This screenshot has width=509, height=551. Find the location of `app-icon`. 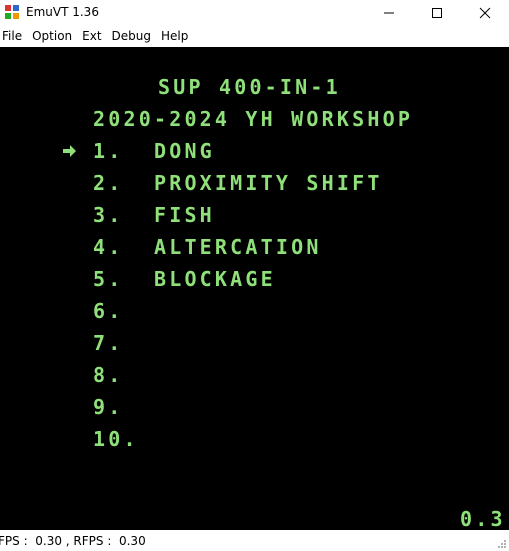

app-icon is located at coordinates (12, 12).